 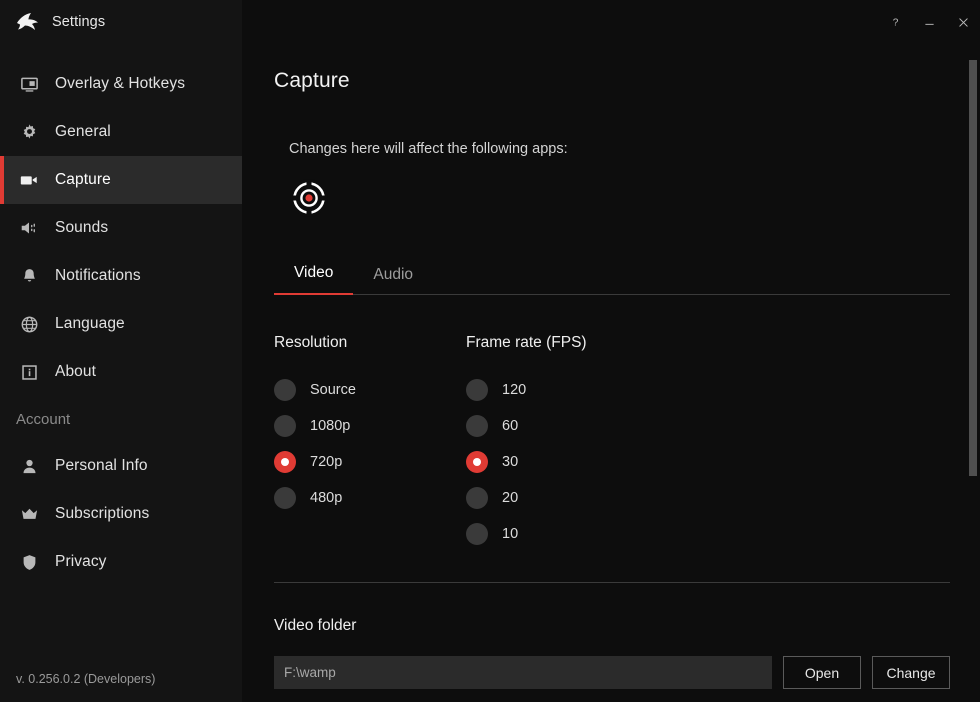 I want to click on speaker-icon, so click(x=29, y=228).